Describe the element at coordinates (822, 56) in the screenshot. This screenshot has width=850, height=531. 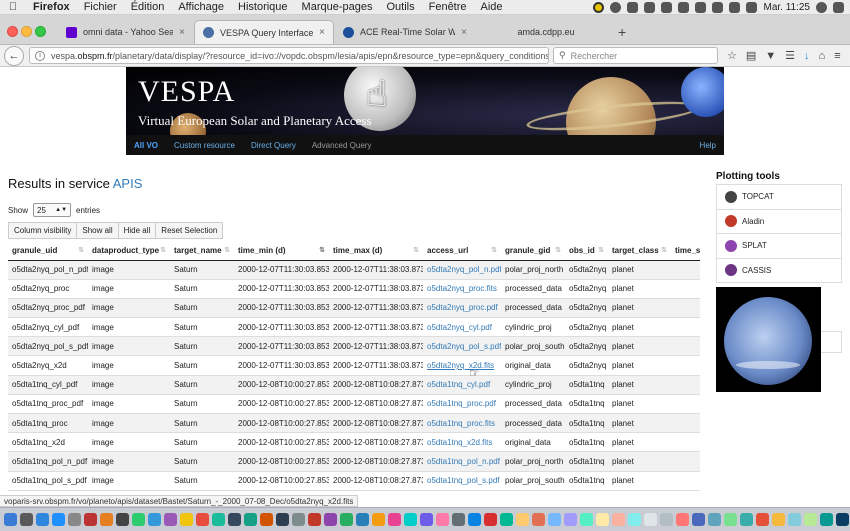
I see `home-icon: ⌂` at that location.